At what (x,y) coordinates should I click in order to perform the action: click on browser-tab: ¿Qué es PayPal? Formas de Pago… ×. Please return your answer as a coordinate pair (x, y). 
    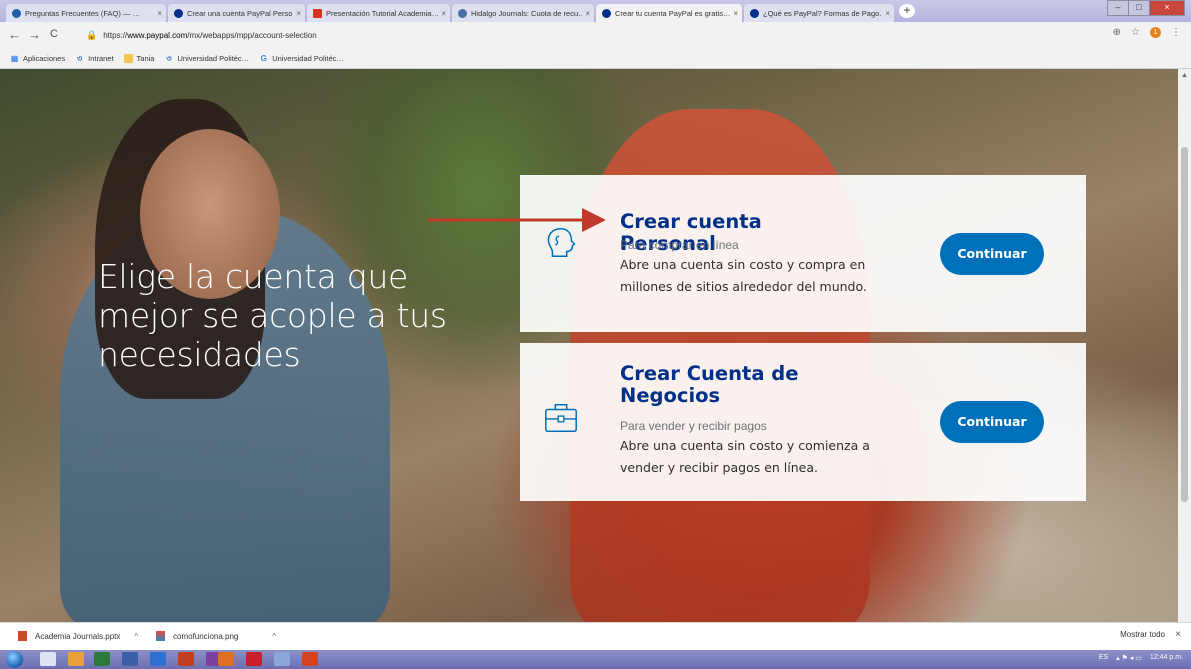
    Looking at the image, I should click on (819, 13).